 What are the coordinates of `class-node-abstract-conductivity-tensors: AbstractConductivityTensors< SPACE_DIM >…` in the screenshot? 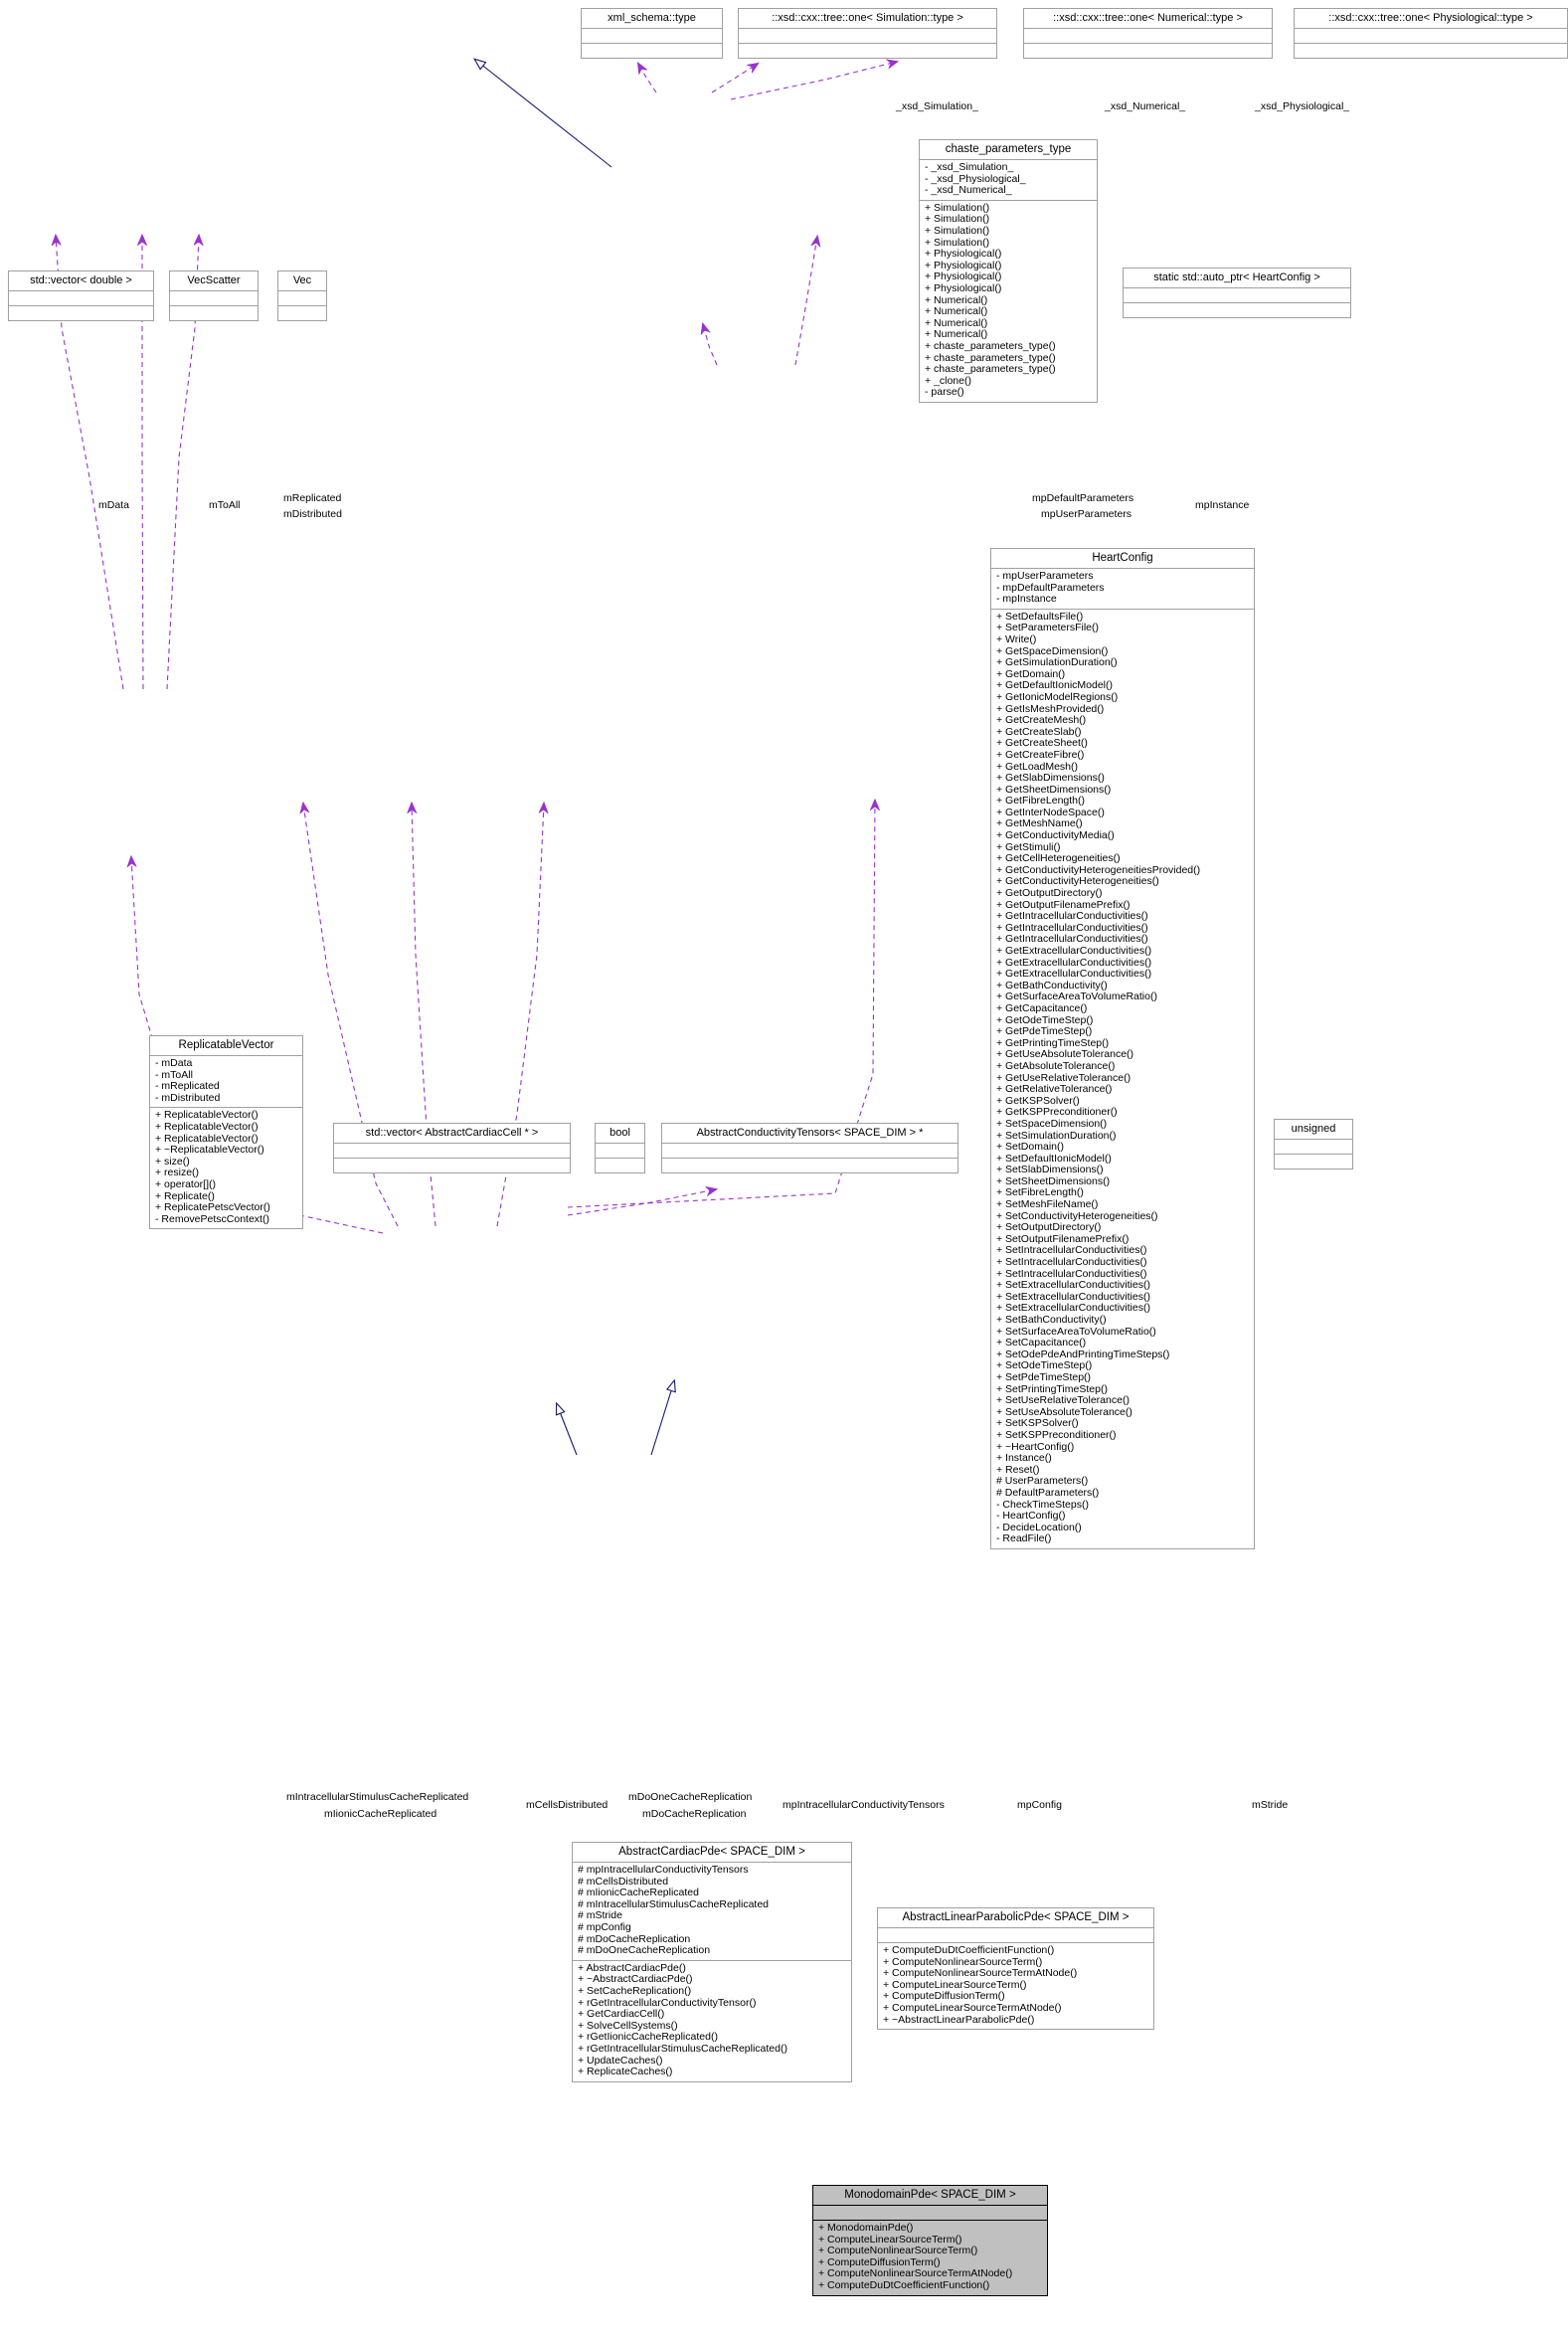 It's located at (810, 1148).